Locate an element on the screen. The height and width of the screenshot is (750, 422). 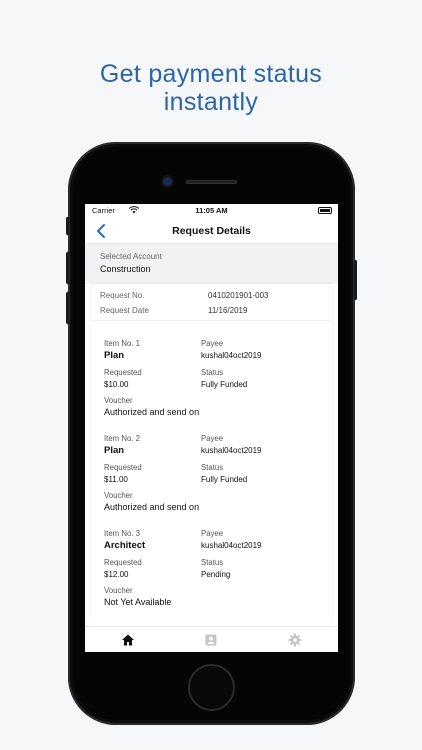
request-date-value: 11/16/2019 is located at coordinates (228, 310).